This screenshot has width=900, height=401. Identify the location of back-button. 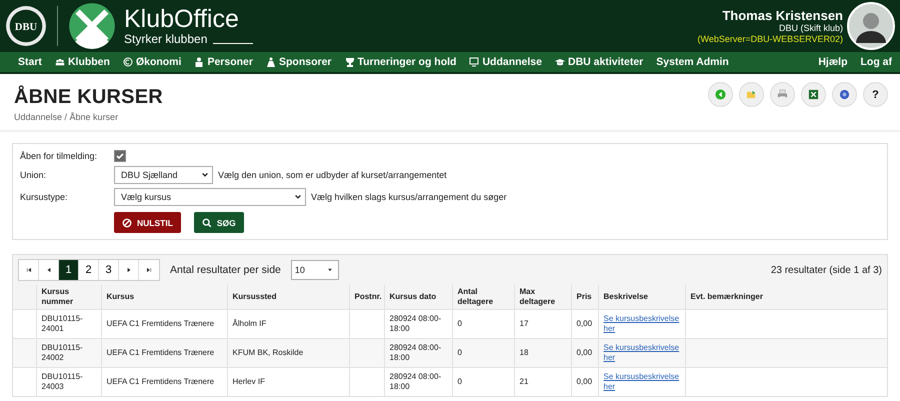
(720, 94).